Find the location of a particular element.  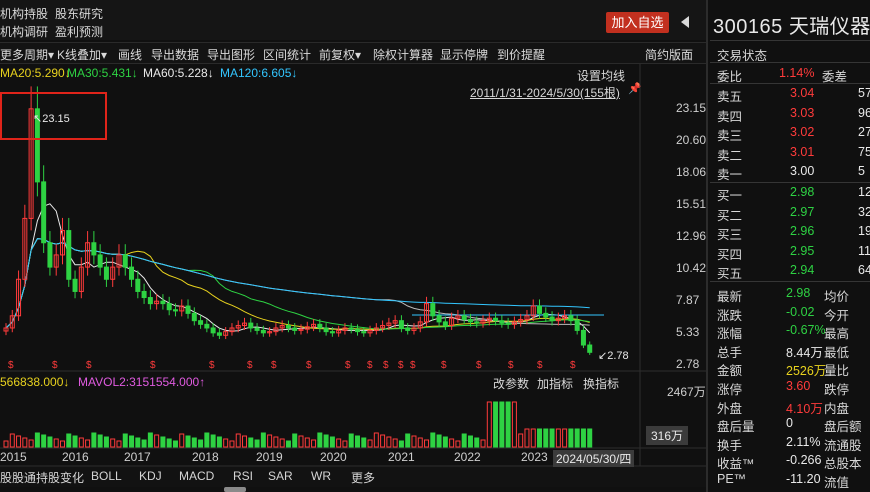

tab-more: 更多 is located at coordinates (363, 477).